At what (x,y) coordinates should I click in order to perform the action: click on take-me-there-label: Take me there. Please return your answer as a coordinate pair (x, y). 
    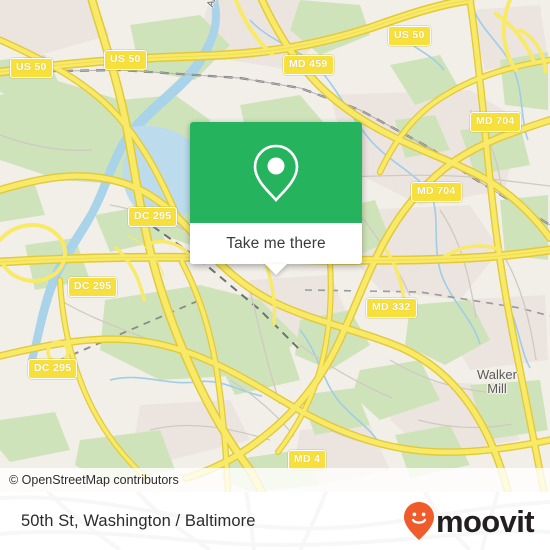
    Looking at the image, I should click on (276, 243).